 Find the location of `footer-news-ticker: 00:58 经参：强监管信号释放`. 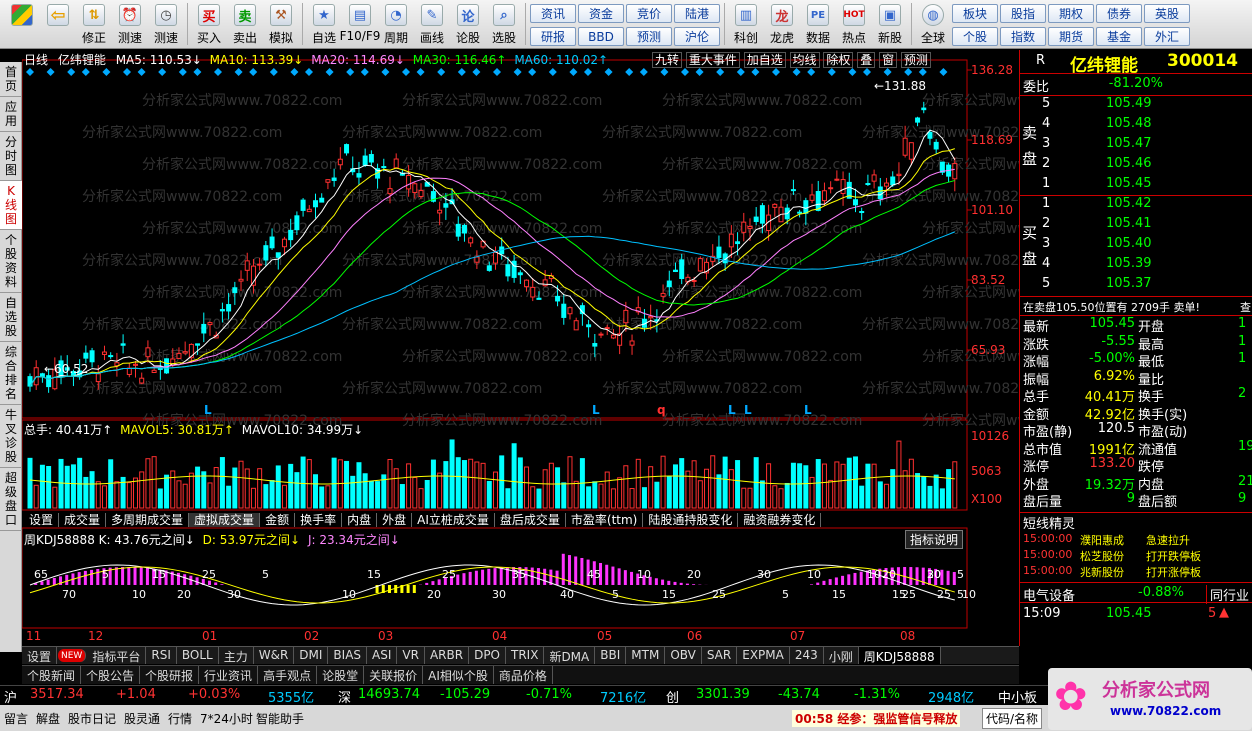

footer-news-ticker: 00:58 经参：强监管信号释放 is located at coordinates (876, 718).